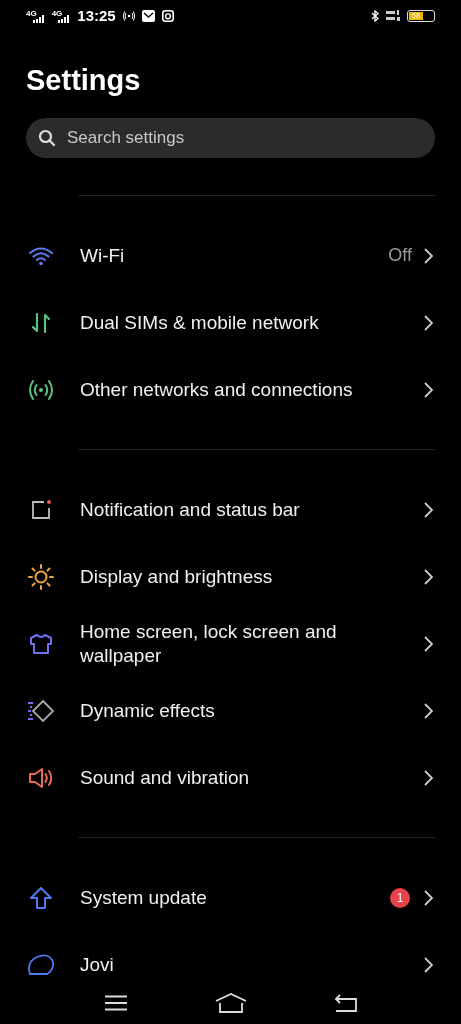 The height and width of the screenshot is (1024, 461). I want to click on mail-icon, so click(148, 15).